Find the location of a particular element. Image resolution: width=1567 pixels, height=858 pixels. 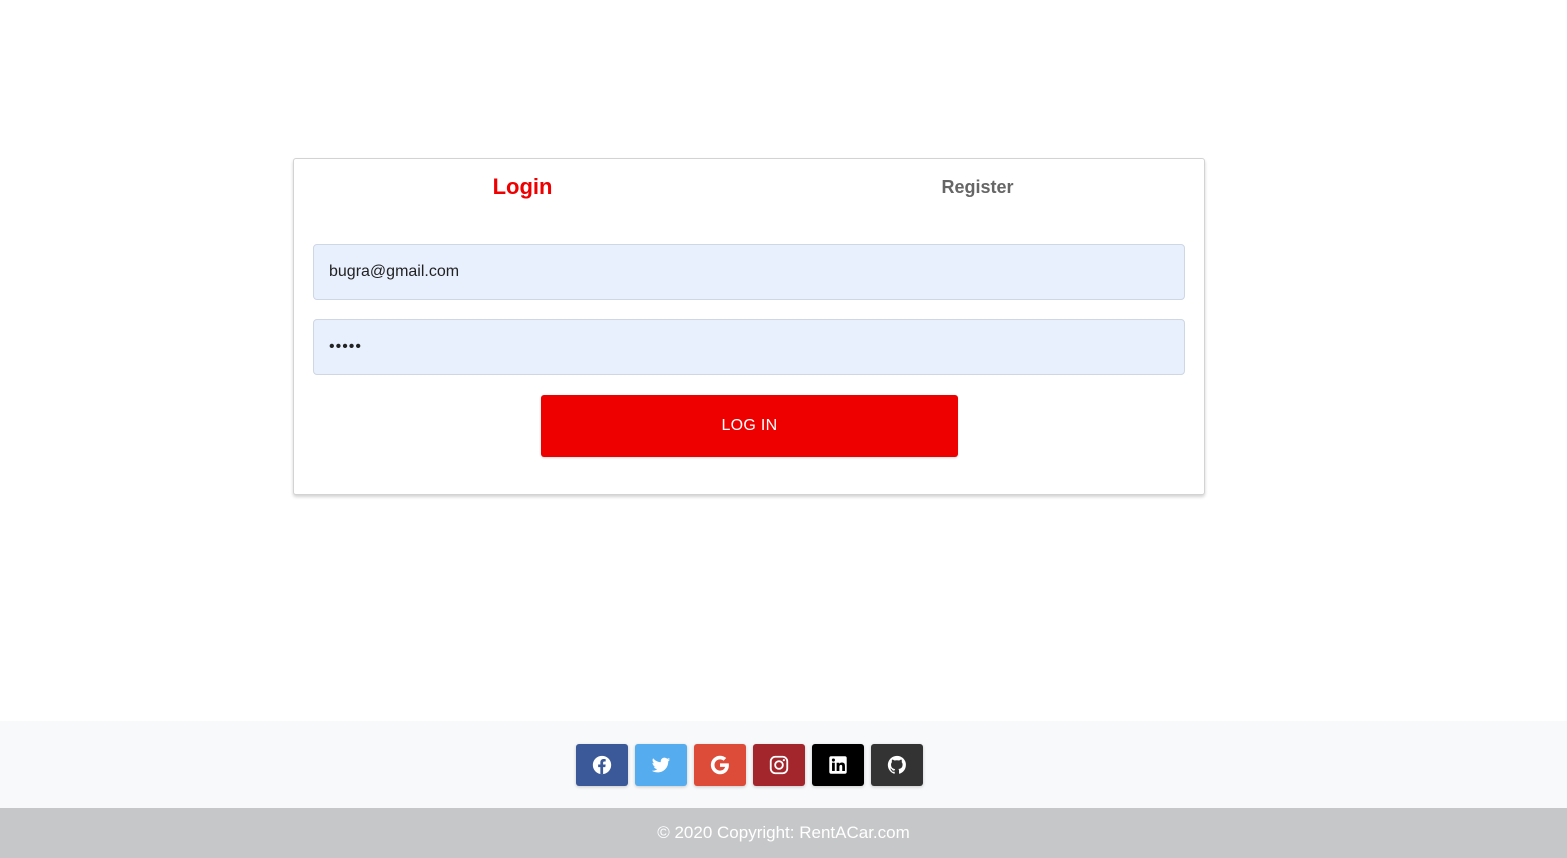

auth-tabs: Login Register is located at coordinates (749, 187).